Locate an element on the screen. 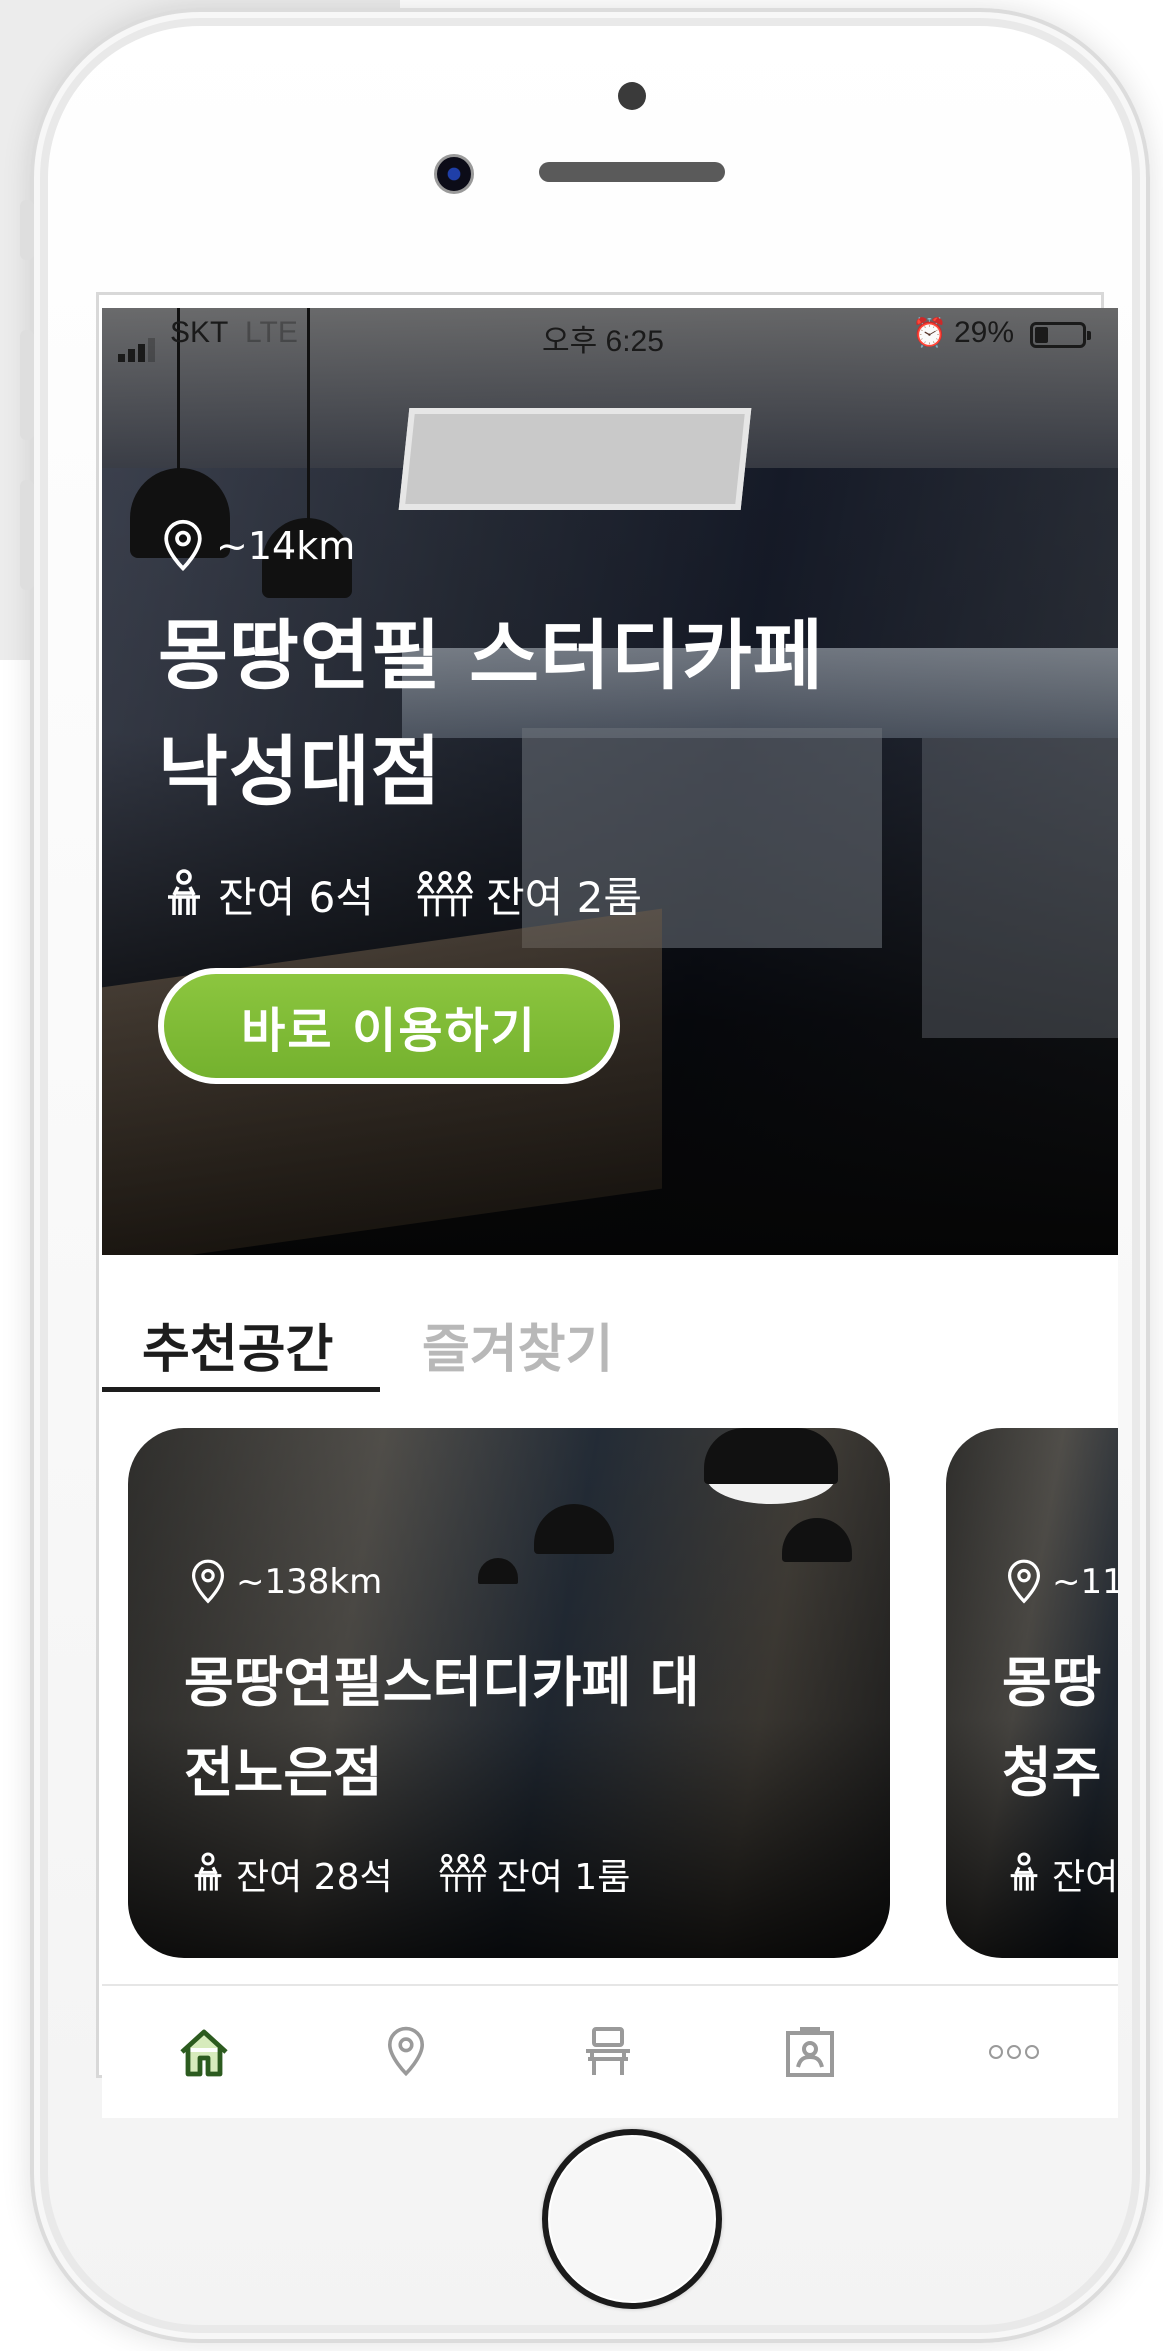 Image resolution: width=1163 pixels, height=2351 pixels. card-rooms-text: 잔여 1룸 is located at coordinates (563, 1877).